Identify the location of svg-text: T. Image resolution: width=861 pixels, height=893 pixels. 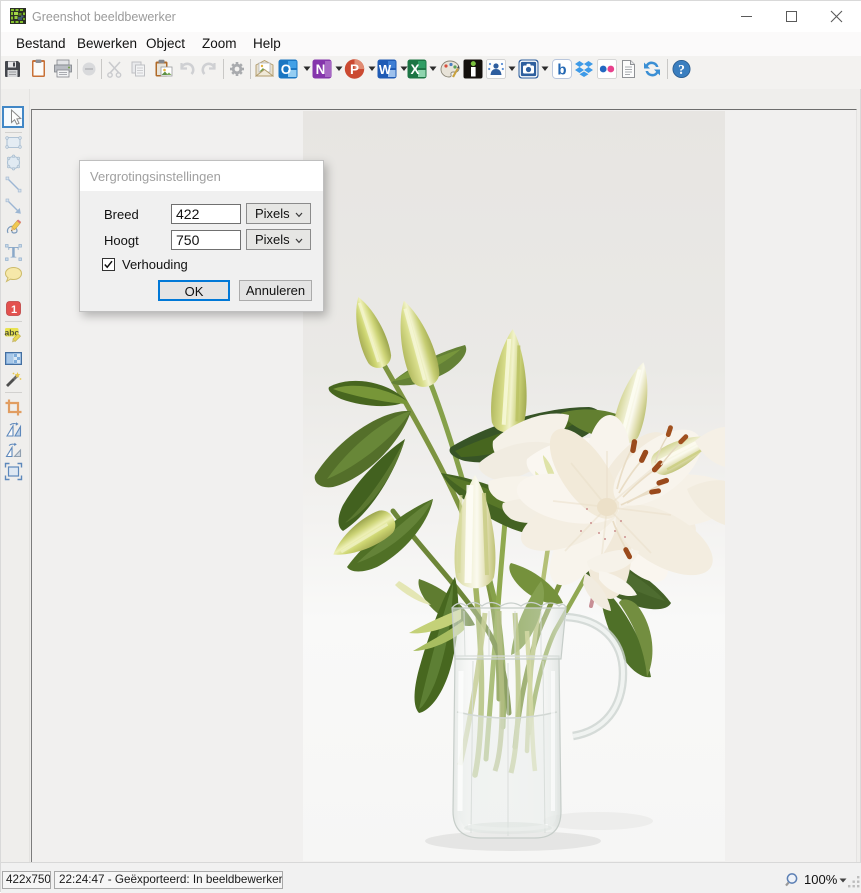
(13, 253).